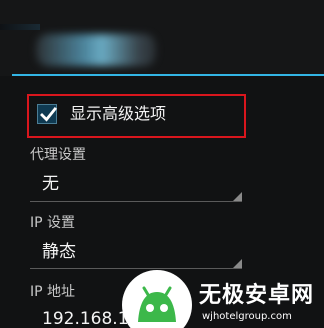  I want to click on proxy-spinner-value: 无, so click(50, 184).